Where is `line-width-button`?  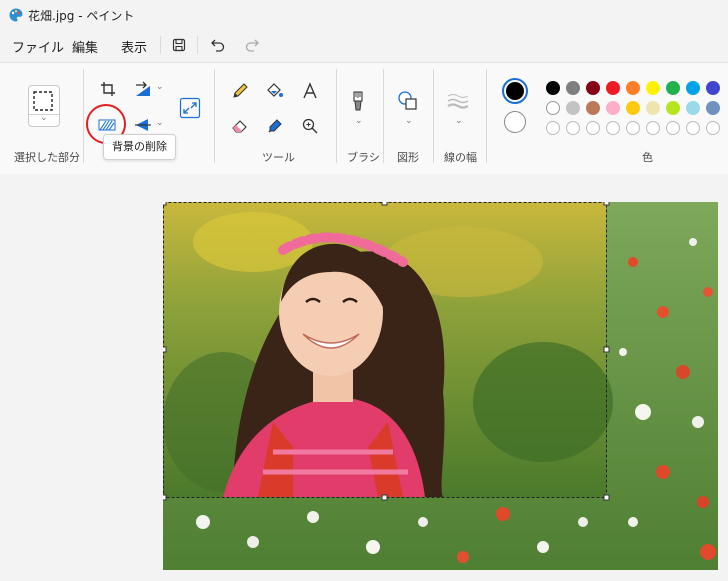 line-width-button is located at coordinates (458, 101).